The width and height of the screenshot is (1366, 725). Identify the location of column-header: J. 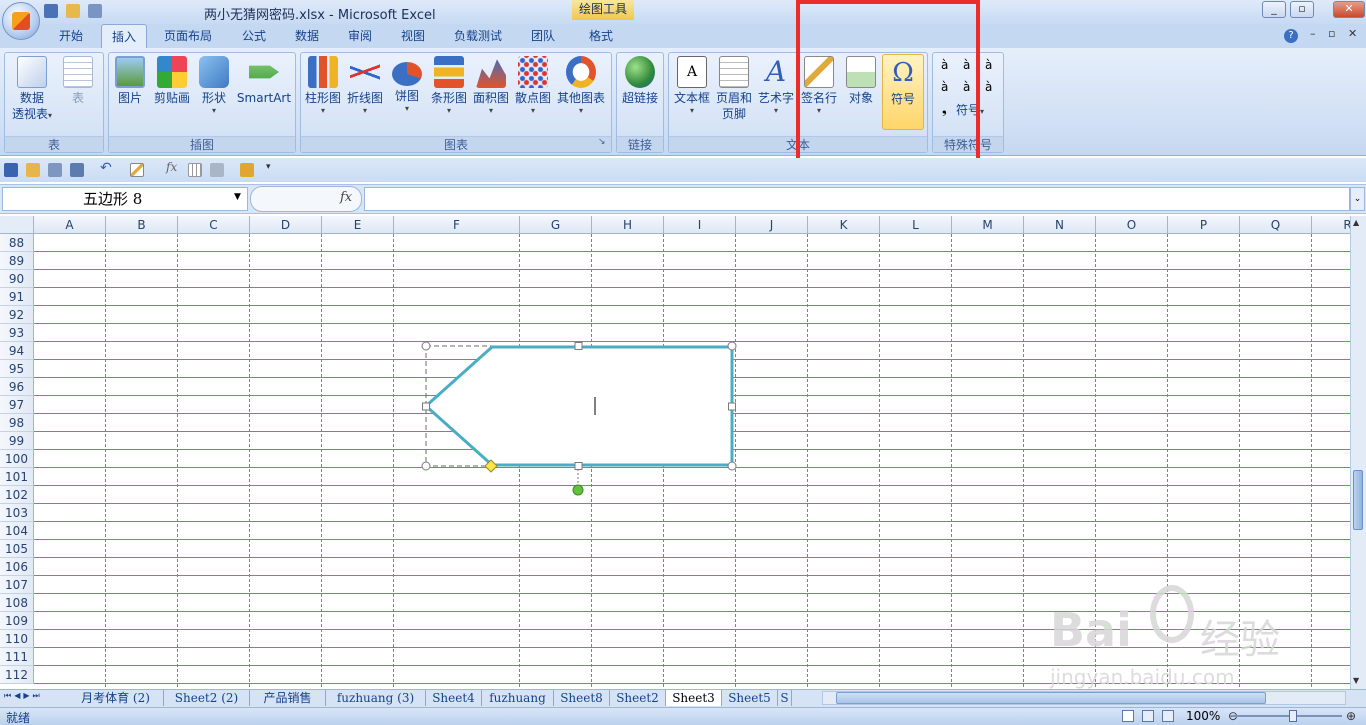
(772, 225).